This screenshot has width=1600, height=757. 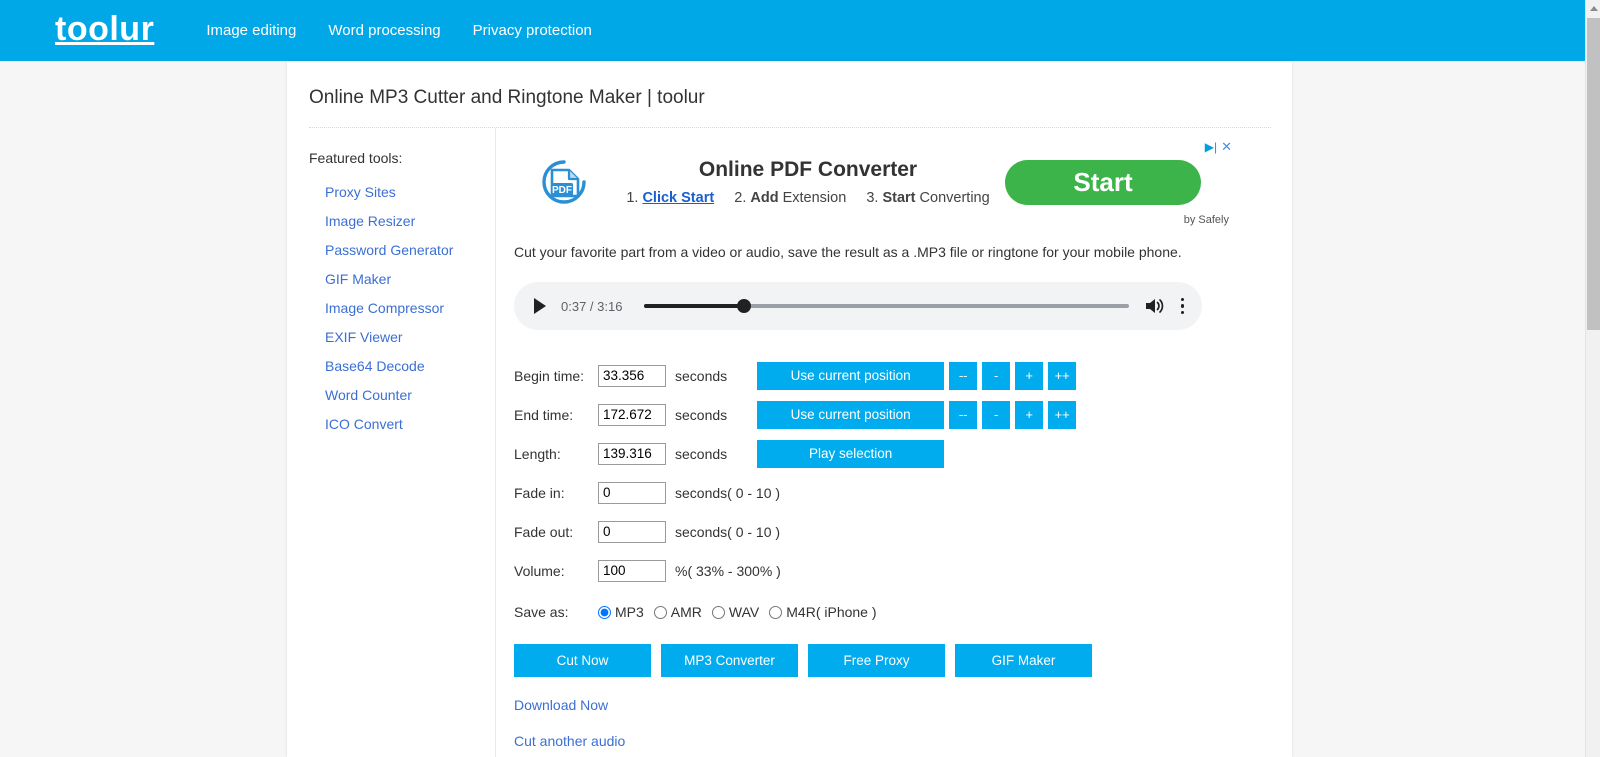 I want to click on fade-in-input, so click(x=632, y=492).